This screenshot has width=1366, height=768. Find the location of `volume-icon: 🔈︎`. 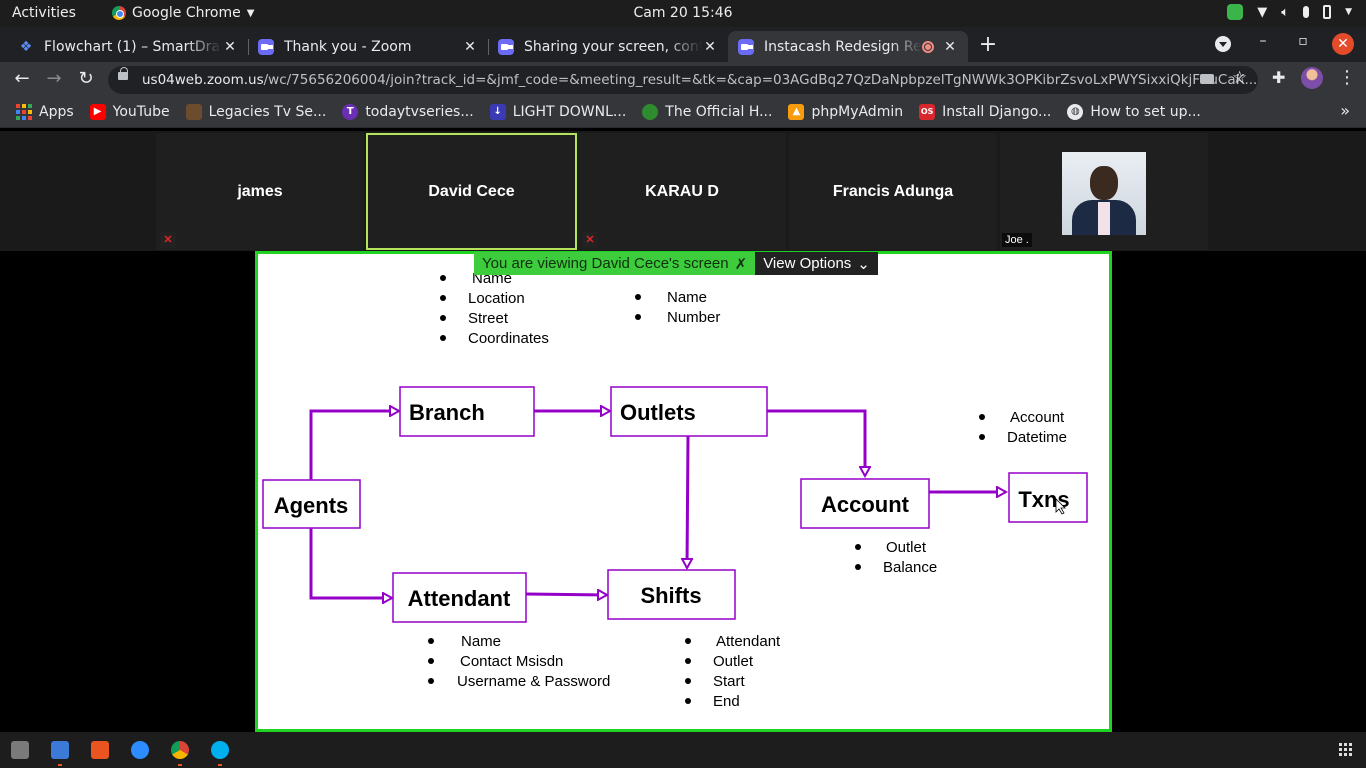

volume-icon: 🔈︎ is located at coordinates (1285, 12).